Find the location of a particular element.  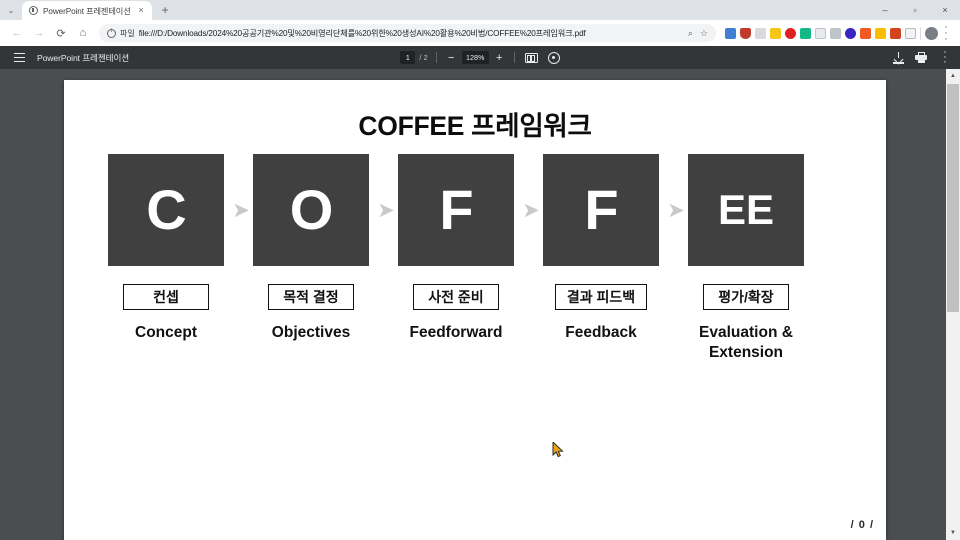

flow-arrow-icon-4: ➤ is located at coordinates (676, 210).